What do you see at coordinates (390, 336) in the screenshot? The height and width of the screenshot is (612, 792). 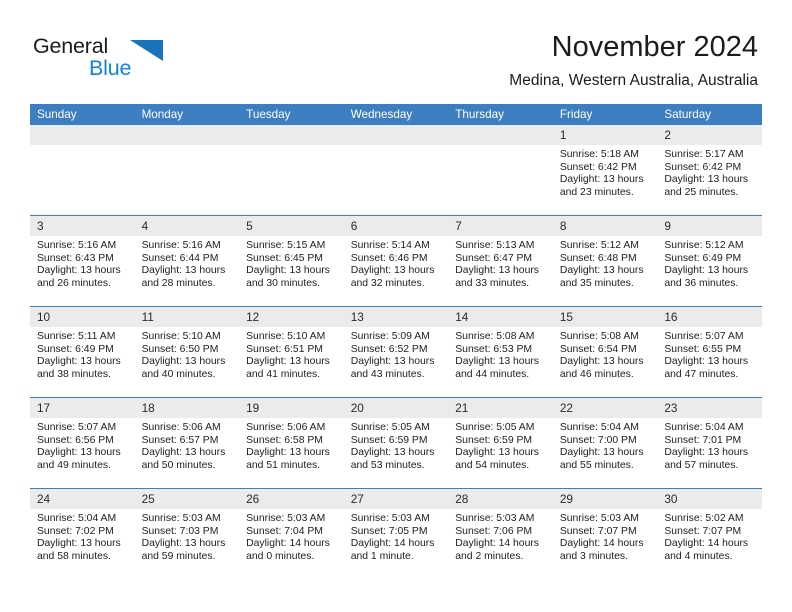 I see `sunrise-text: Sunrise: 5:09 AM` at bounding box center [390, 336].